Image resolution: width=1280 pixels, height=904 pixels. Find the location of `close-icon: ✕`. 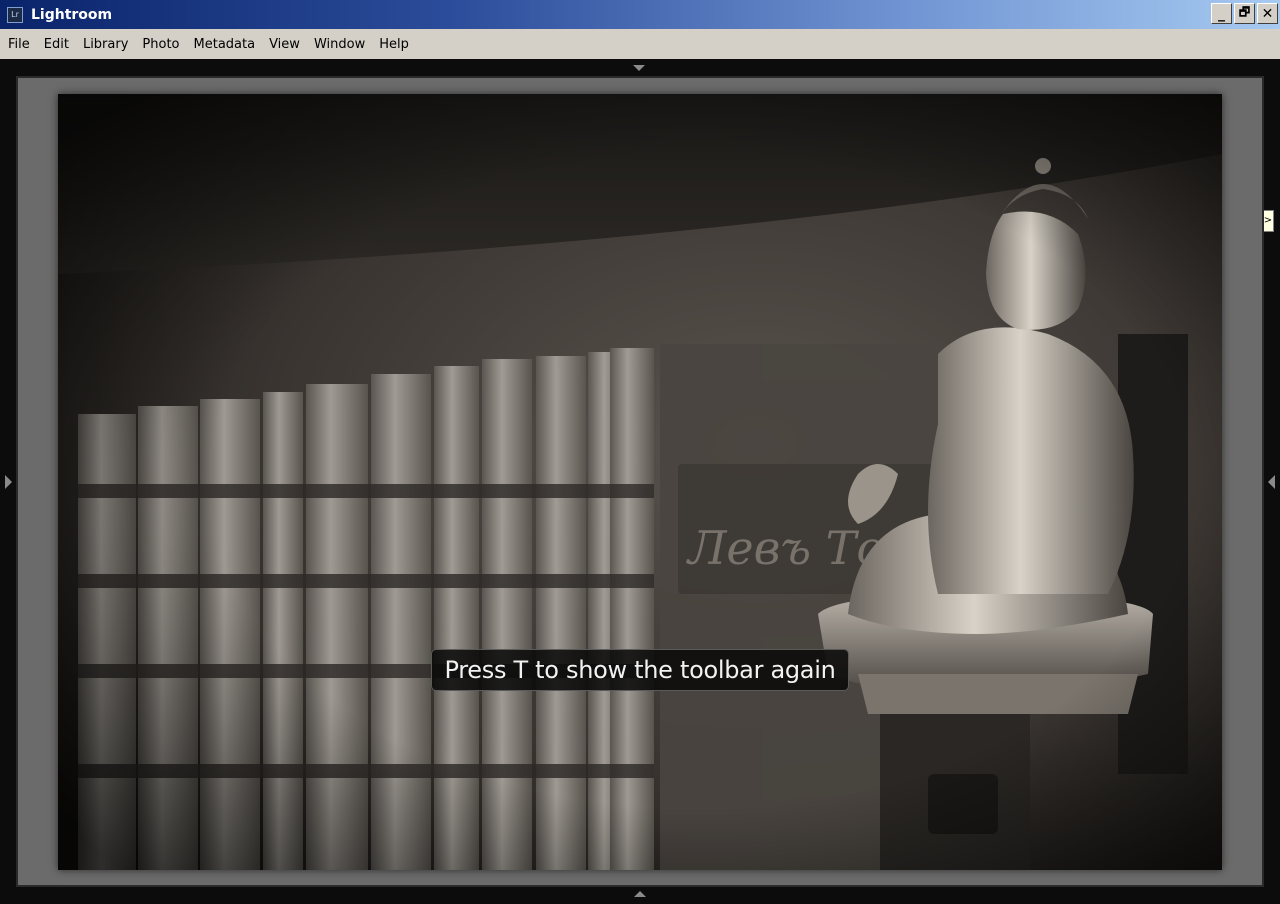

close-icon: ✕ is located at coordinates (1267, 13).